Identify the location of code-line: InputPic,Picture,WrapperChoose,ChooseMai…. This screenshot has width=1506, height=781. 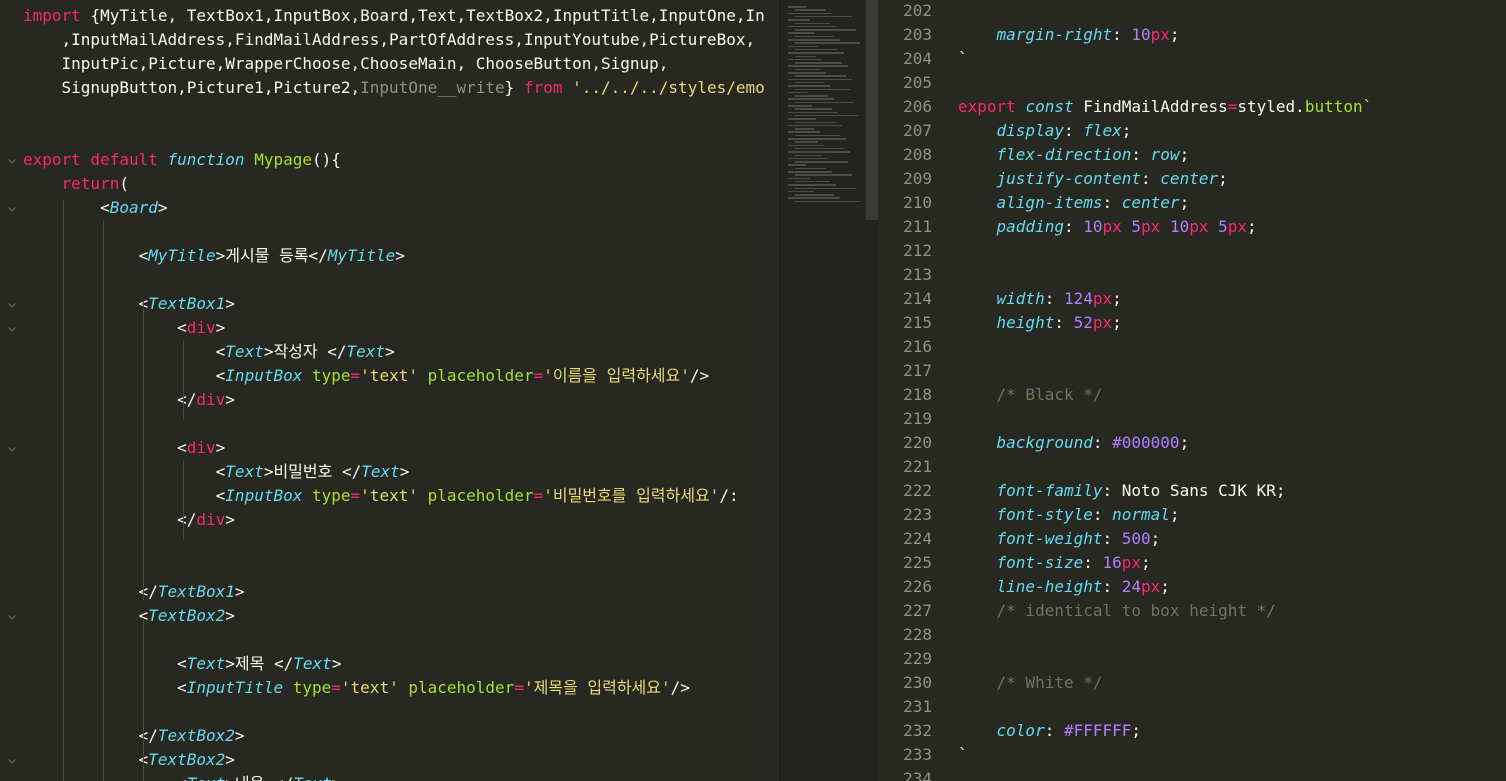
(346, 64).